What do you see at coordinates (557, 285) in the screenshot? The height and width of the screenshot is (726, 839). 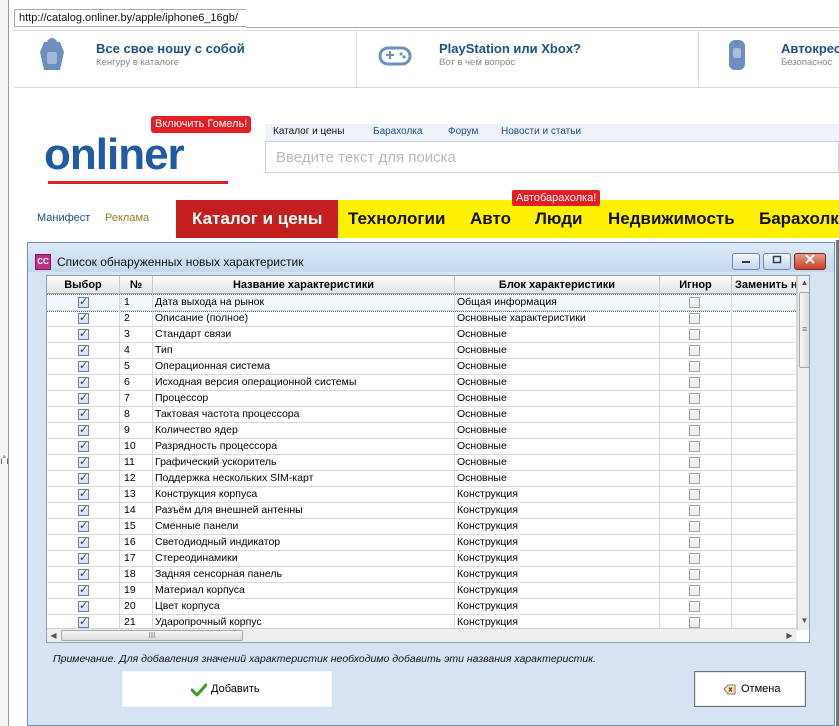 I see `col-header-block: Блок характеристики` at bounding box center [557, 285].